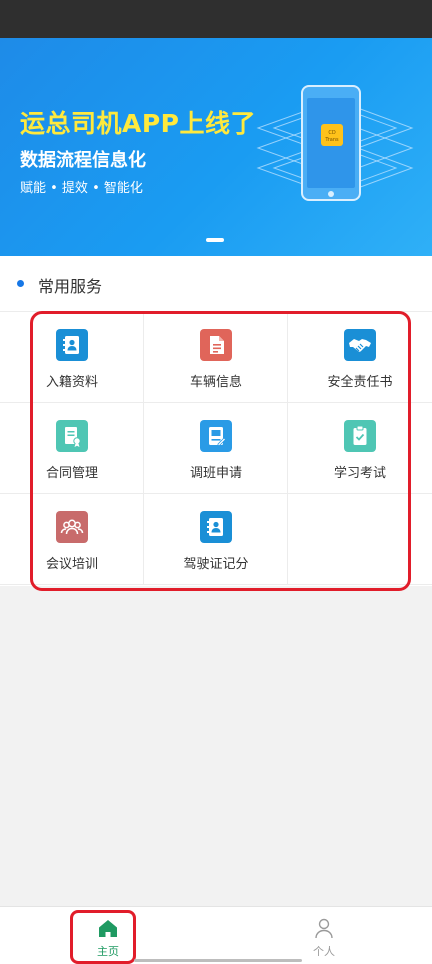  Describe the element at coordinates (20, 283) in the screenshot. I see `section-dot-icon` at that location.